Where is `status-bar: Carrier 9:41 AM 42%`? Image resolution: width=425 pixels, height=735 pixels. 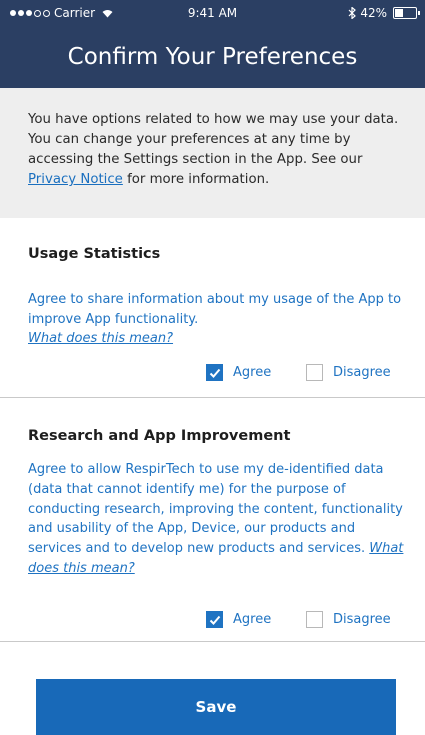 status-bar: Carrier 9:41 AM 42% is located at coordinates (212, 13).